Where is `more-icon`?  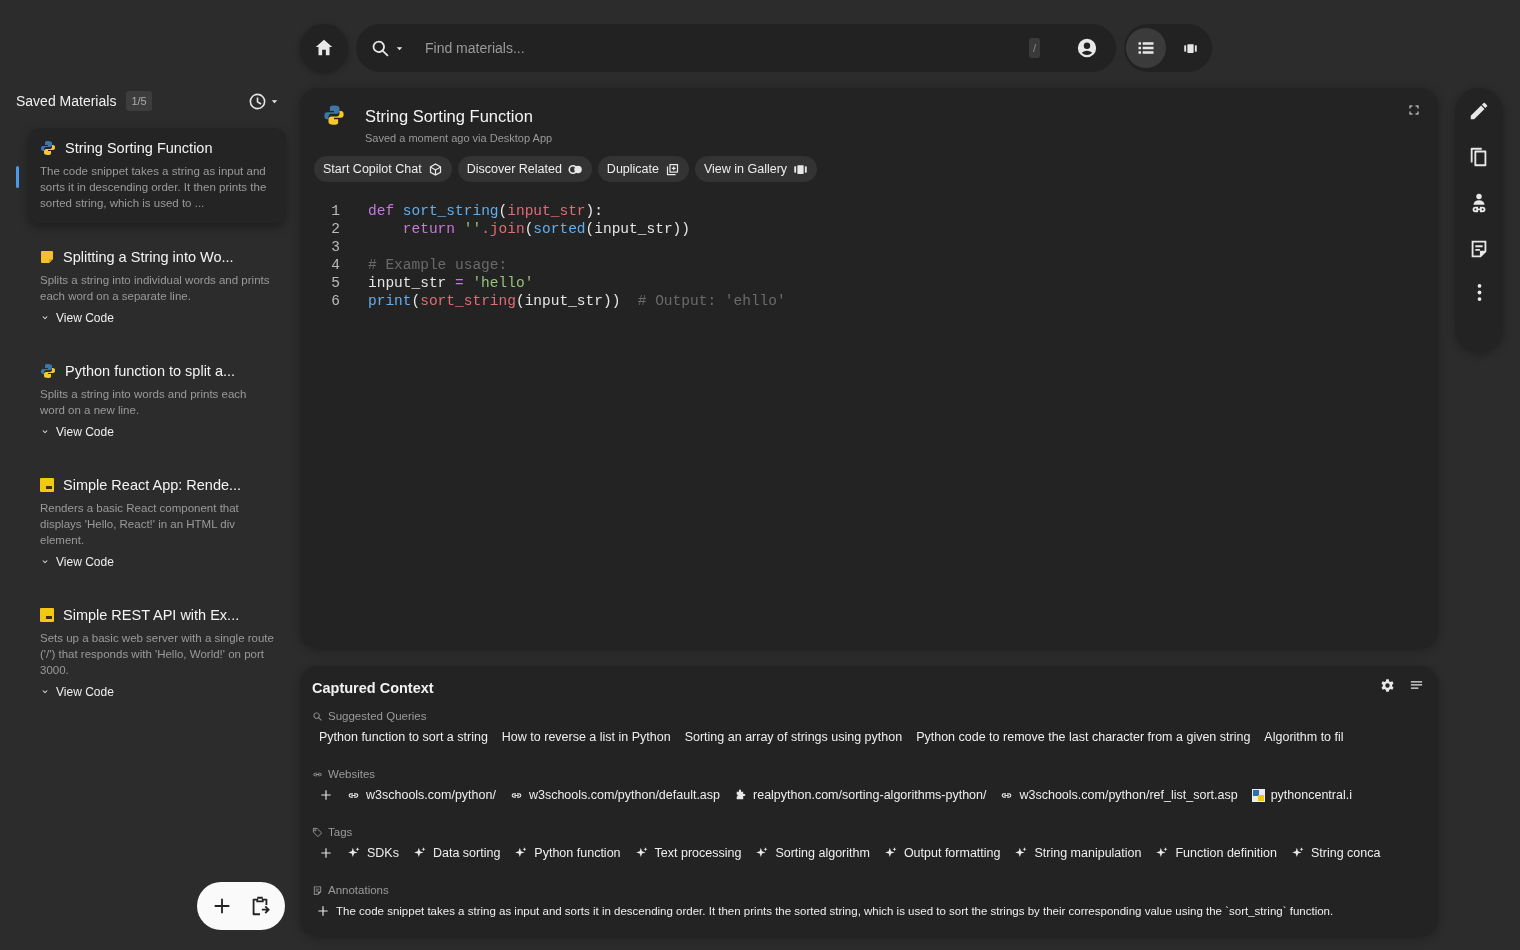
more-icon is located at coordinates (1479, 292).